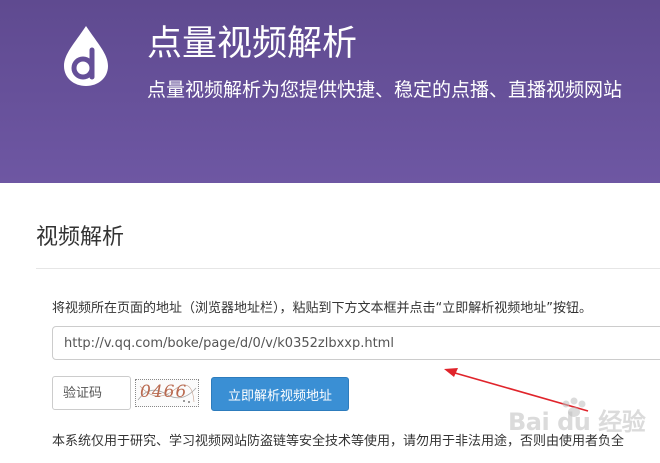 The image size is (660, 463). Describe the element at coordinates (252, 44) in the screenshot. I see `site-title: 点量视频解析` at that location.